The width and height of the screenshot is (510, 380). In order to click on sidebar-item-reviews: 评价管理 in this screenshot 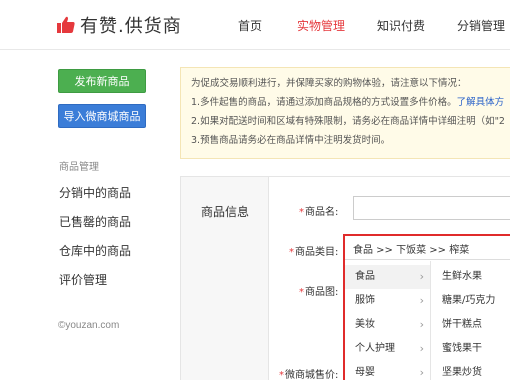, I will do `click(83, 279)`.